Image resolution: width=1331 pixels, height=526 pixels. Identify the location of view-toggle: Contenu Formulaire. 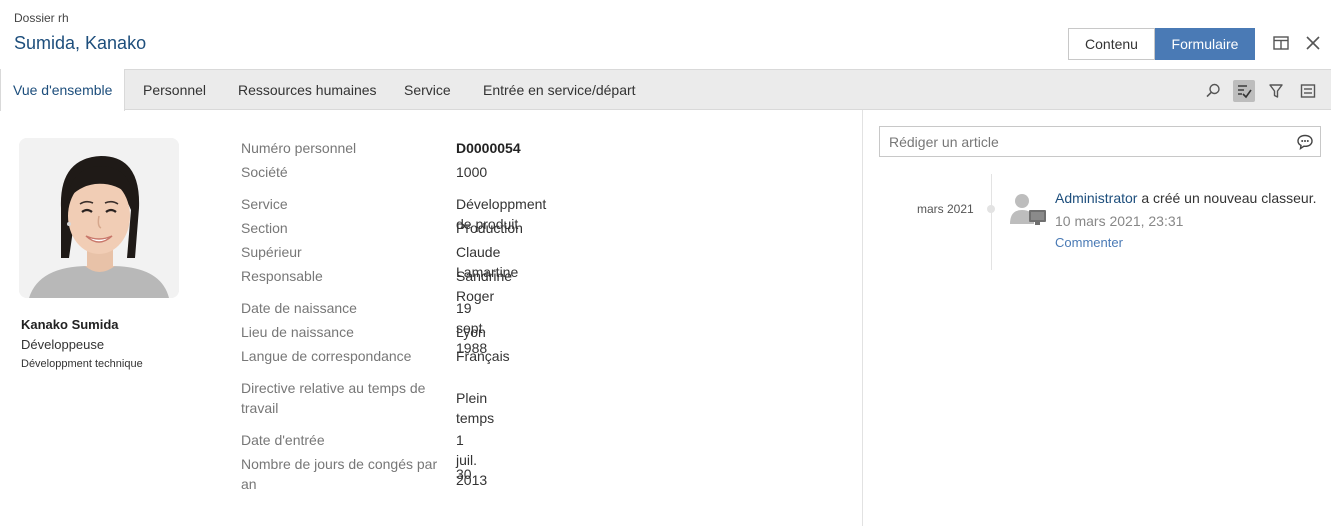
(1161, 44).